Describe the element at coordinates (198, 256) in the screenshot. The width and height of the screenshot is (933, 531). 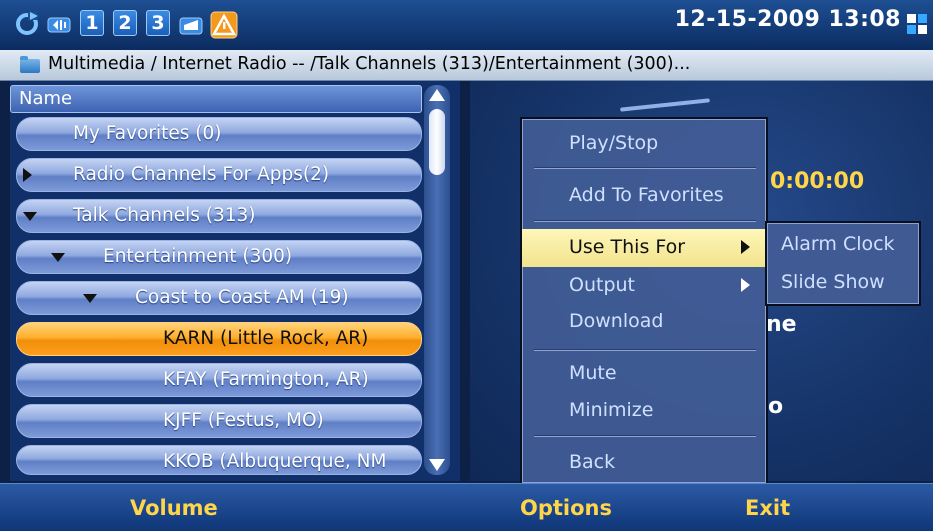
I see `list-item-label: Entertainment (300)` at that location.